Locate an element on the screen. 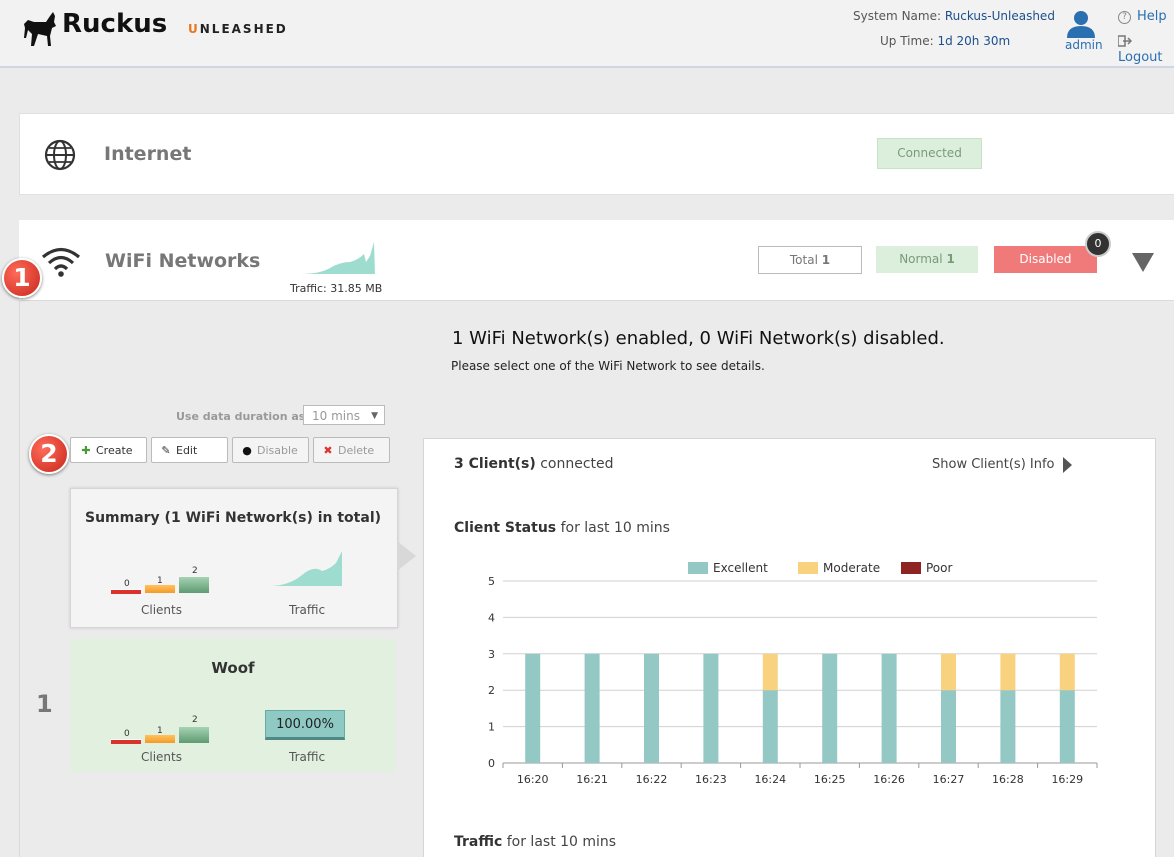  summary-tile is located at coordinates (234, 558).